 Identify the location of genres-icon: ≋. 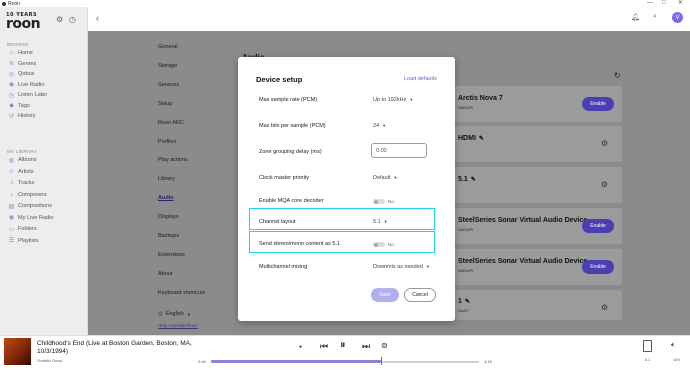
(11, 64).